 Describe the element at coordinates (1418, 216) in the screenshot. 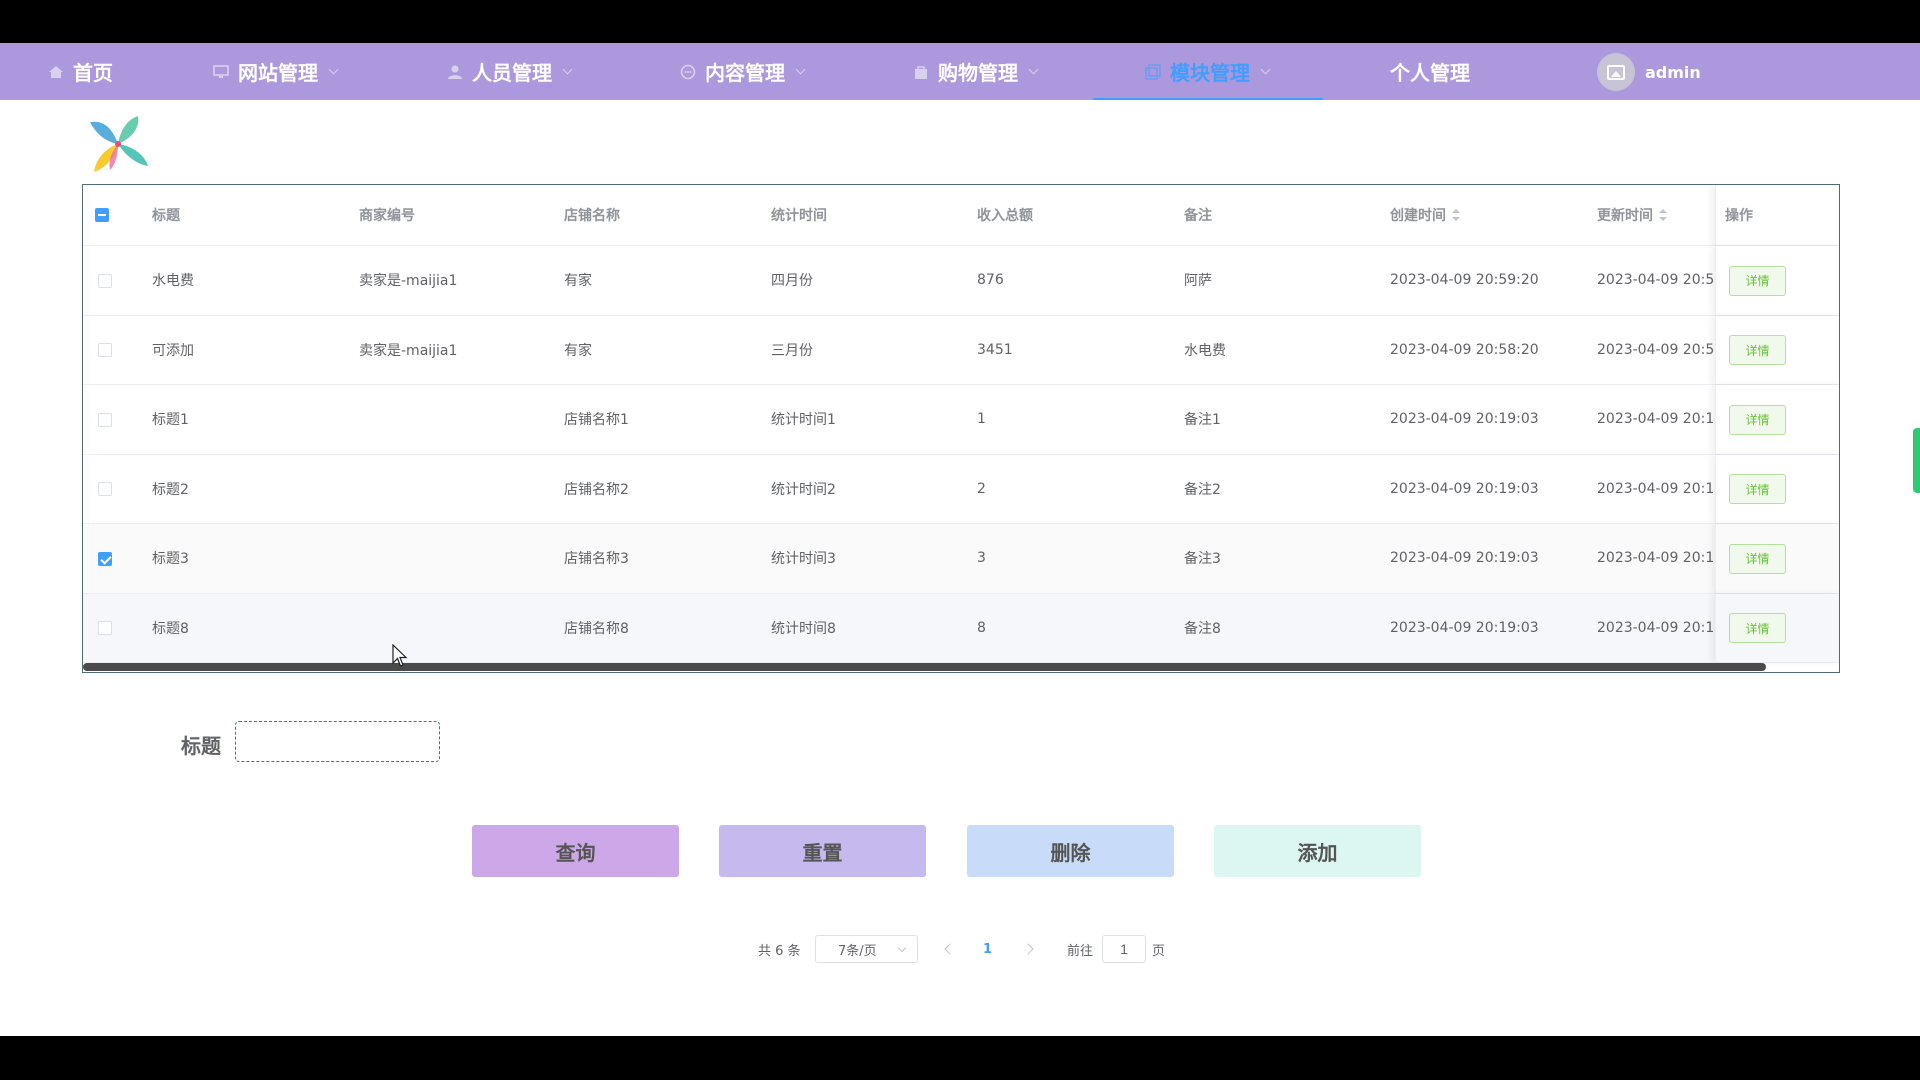

I see `column-header-label: 创建时间` at that location.